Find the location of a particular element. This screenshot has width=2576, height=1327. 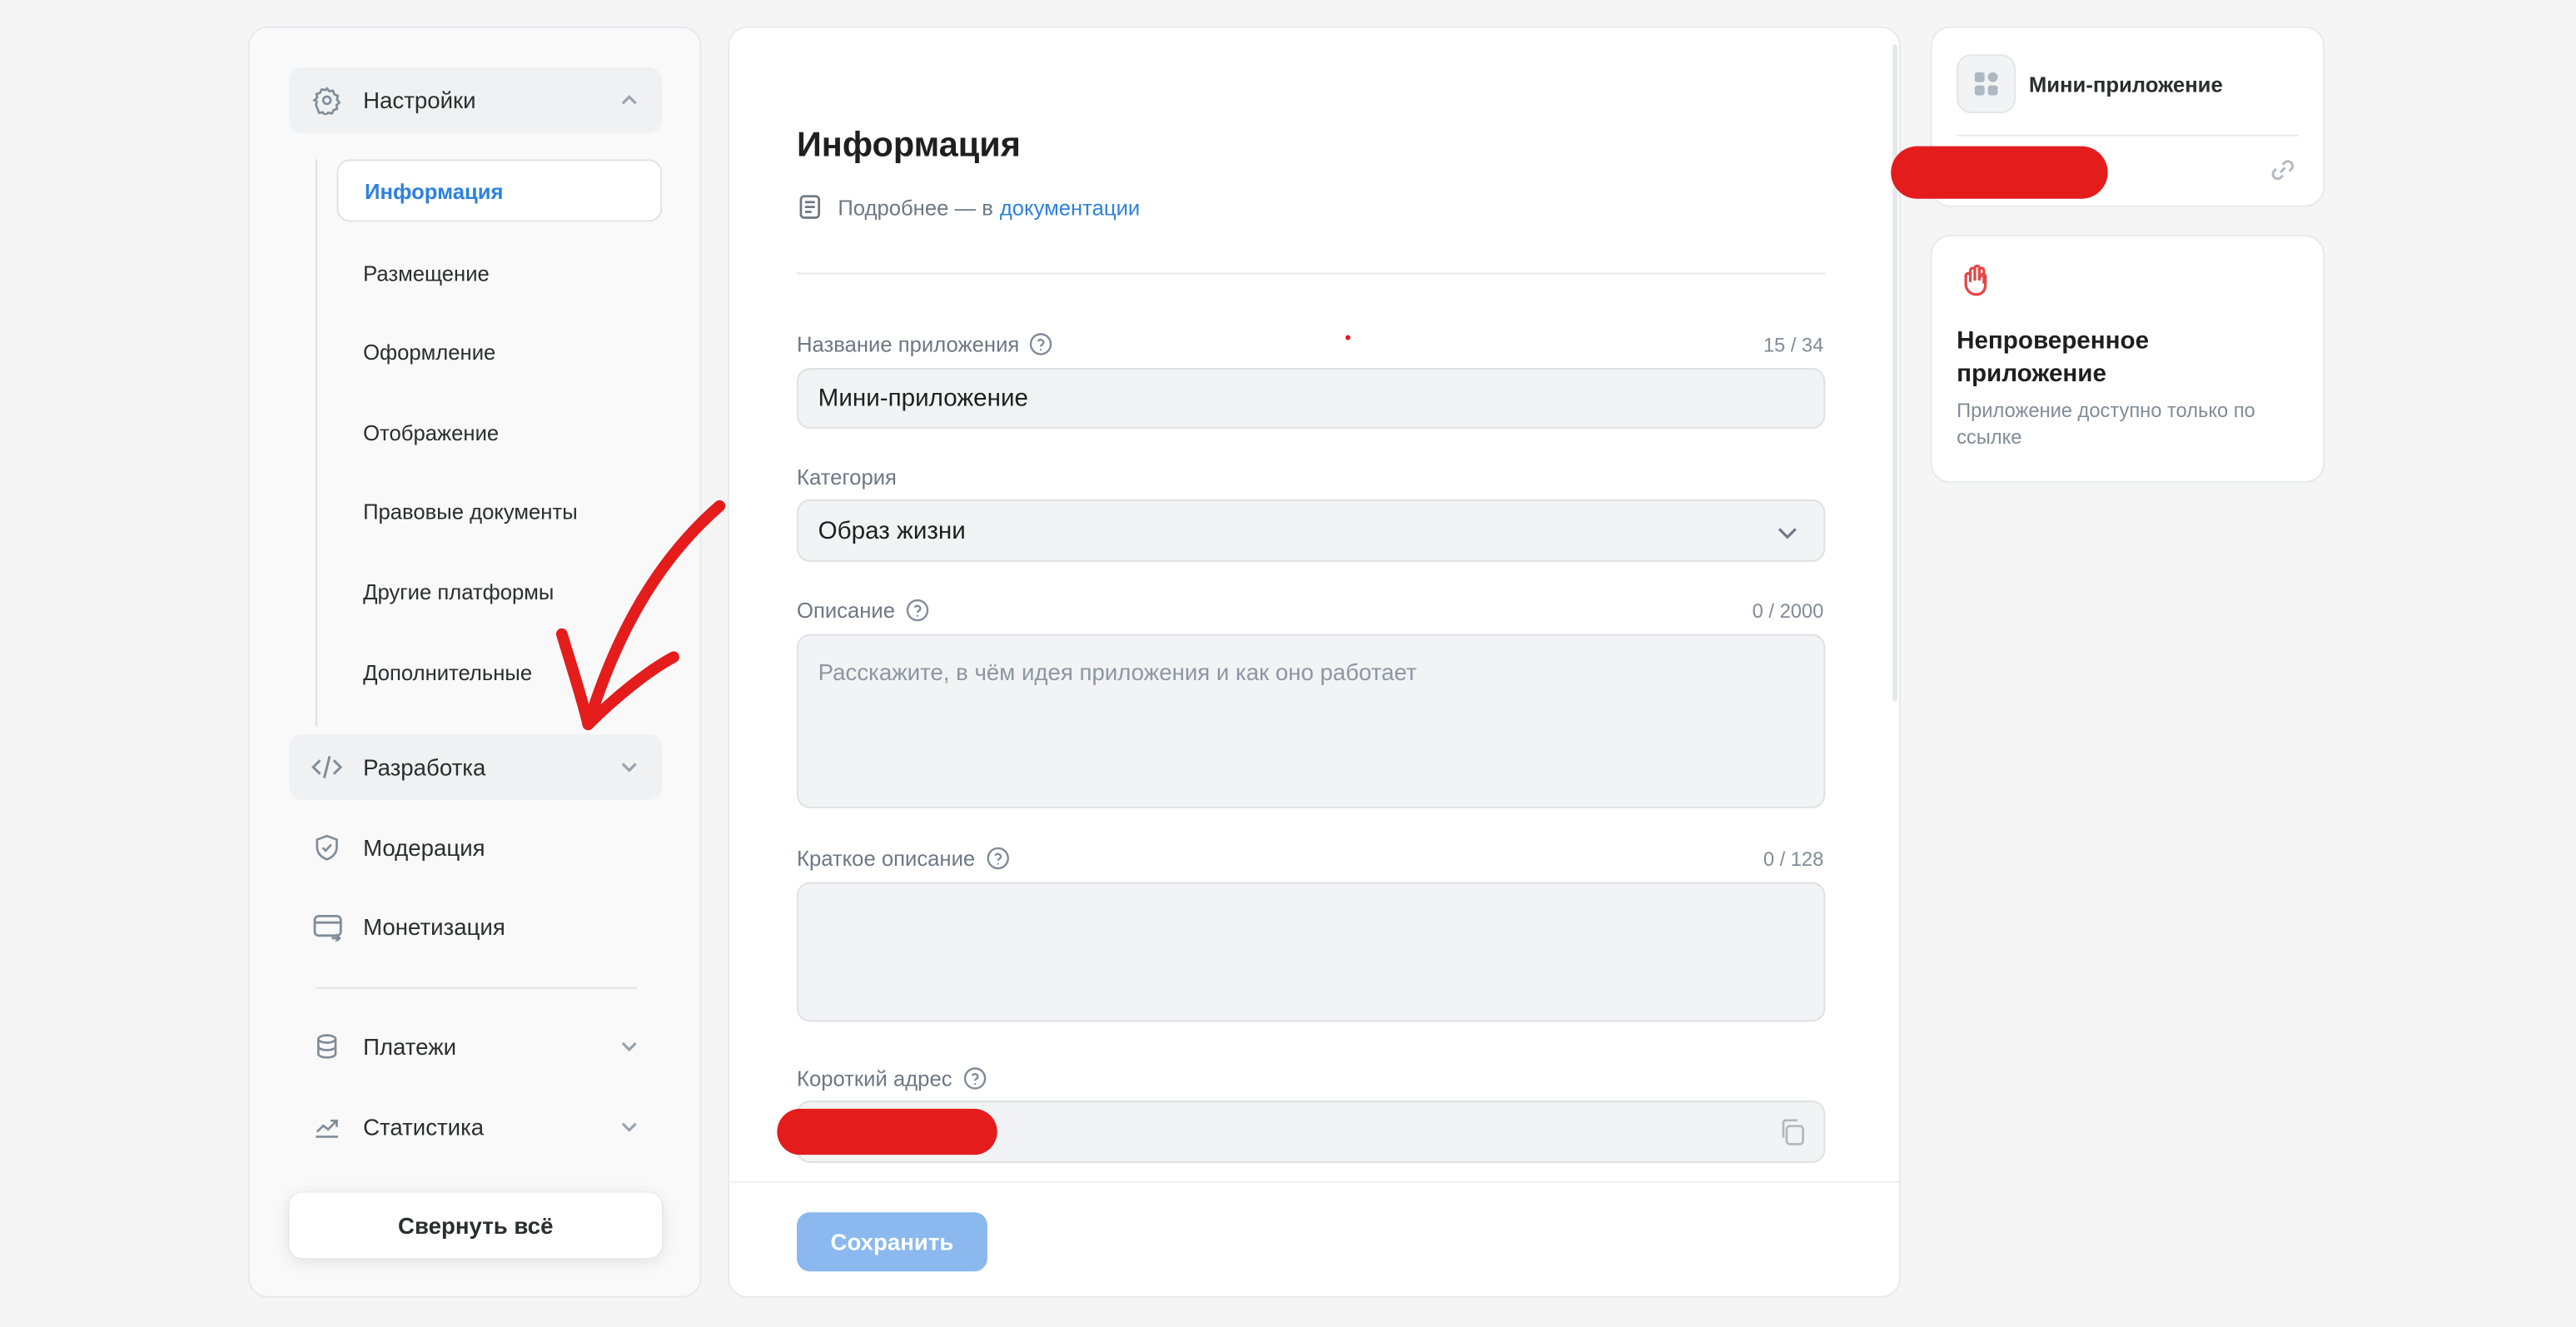

status-subtitle: Приложение доступно только по ссылке is located at coordinates (2106, 424).